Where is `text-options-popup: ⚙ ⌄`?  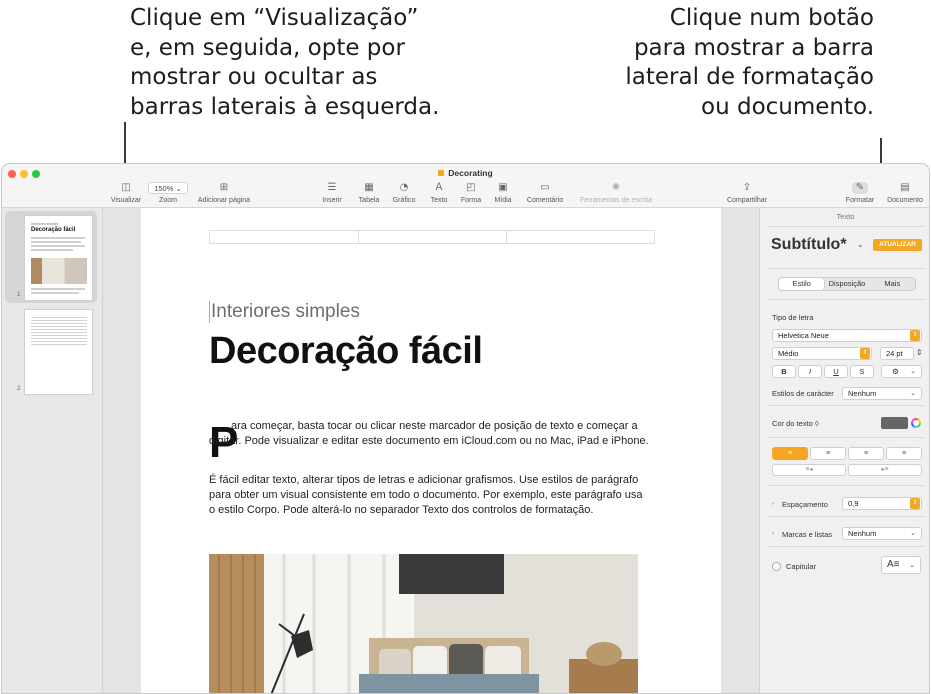
text-options-popup: ⚙ ⌄ is located at coordinates (901, 371).